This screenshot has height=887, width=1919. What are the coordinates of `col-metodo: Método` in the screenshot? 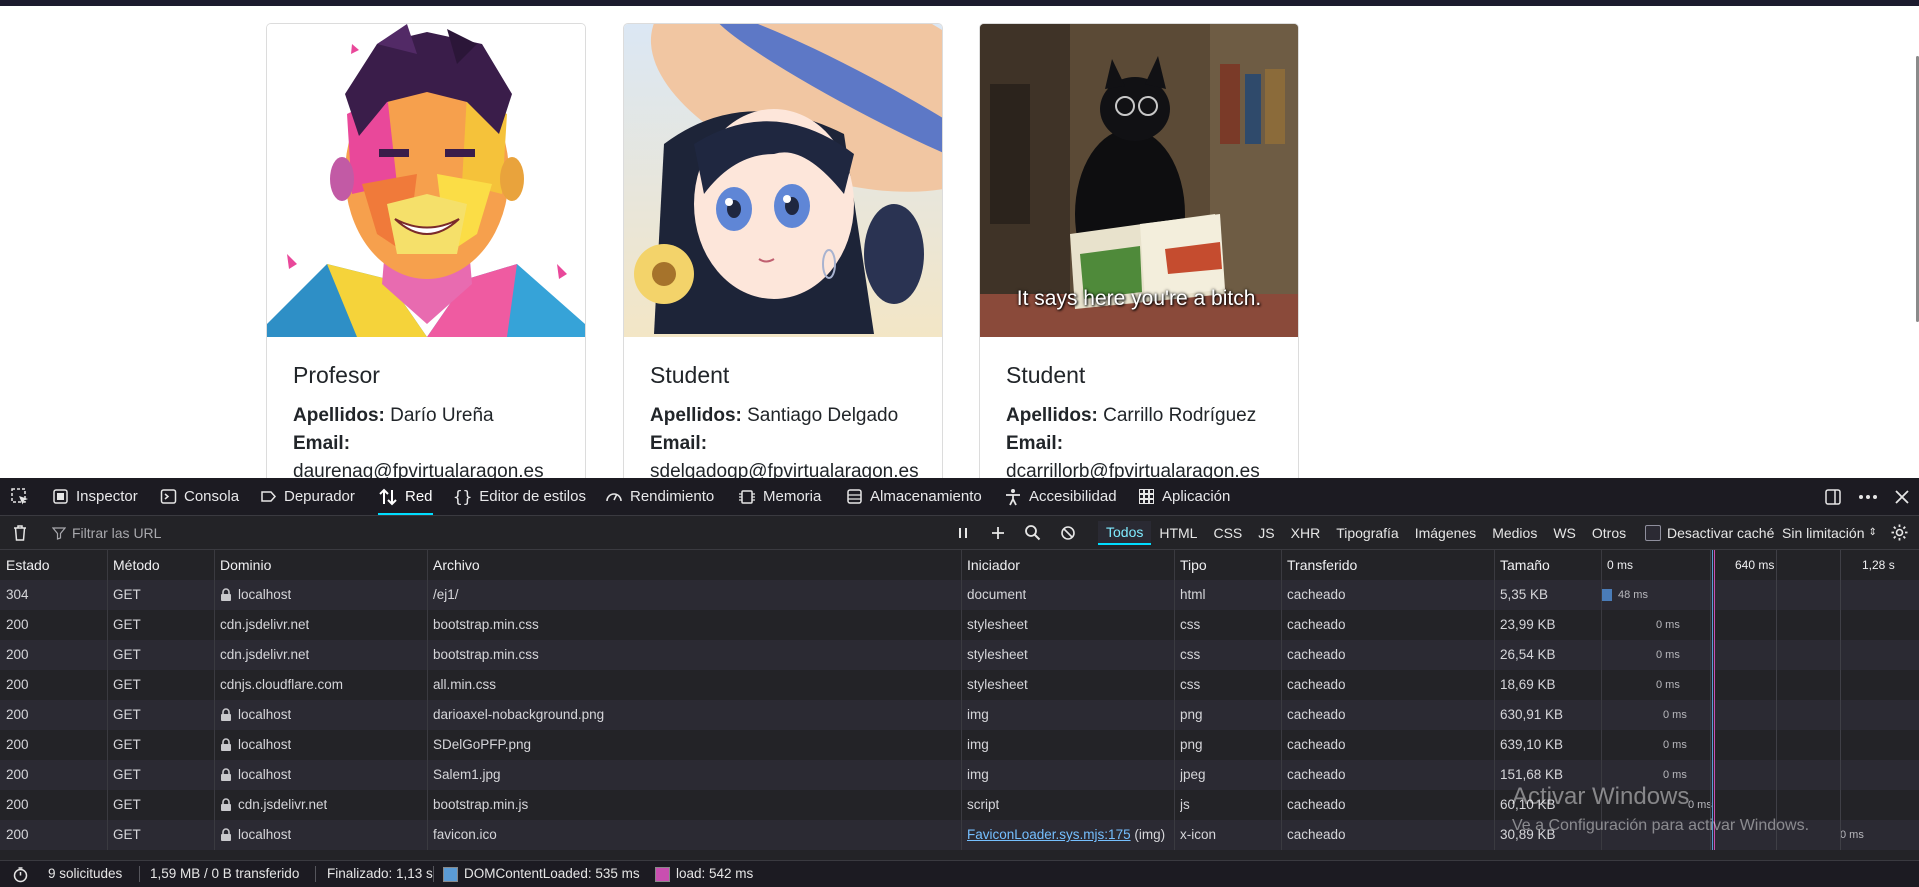 It's located at (136, 565).